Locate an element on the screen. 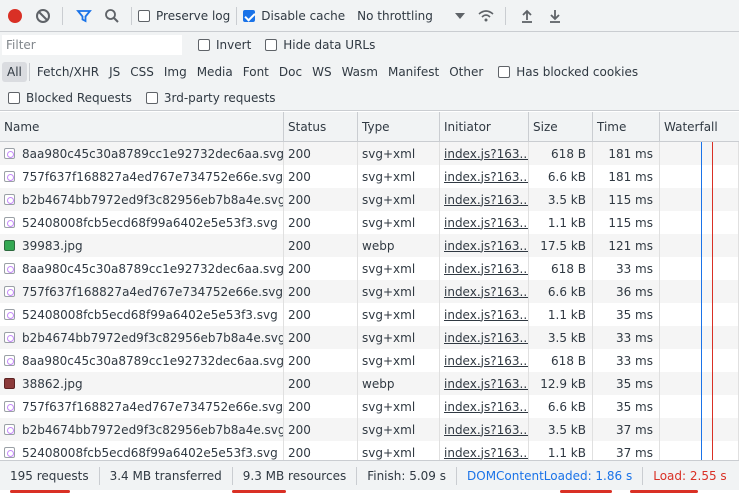 This screenshot has height=500, width=739. export-har-button is located at coordinates (555, 16).